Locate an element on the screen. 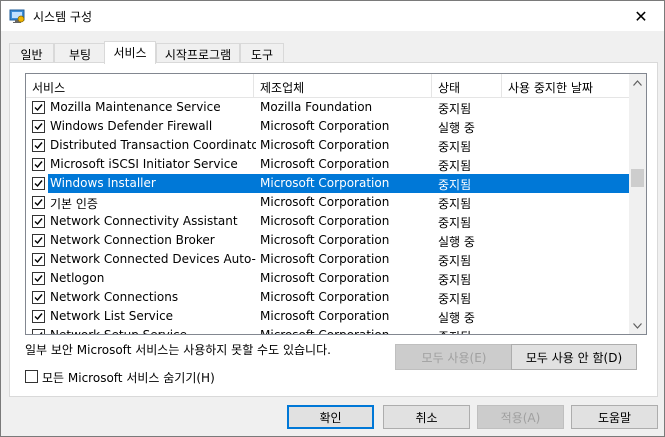  security-services-note: 일부 보안 Microsoft 서비스는 사용하지 못할 수도 있습니다. is located at coordinates (178, 350).